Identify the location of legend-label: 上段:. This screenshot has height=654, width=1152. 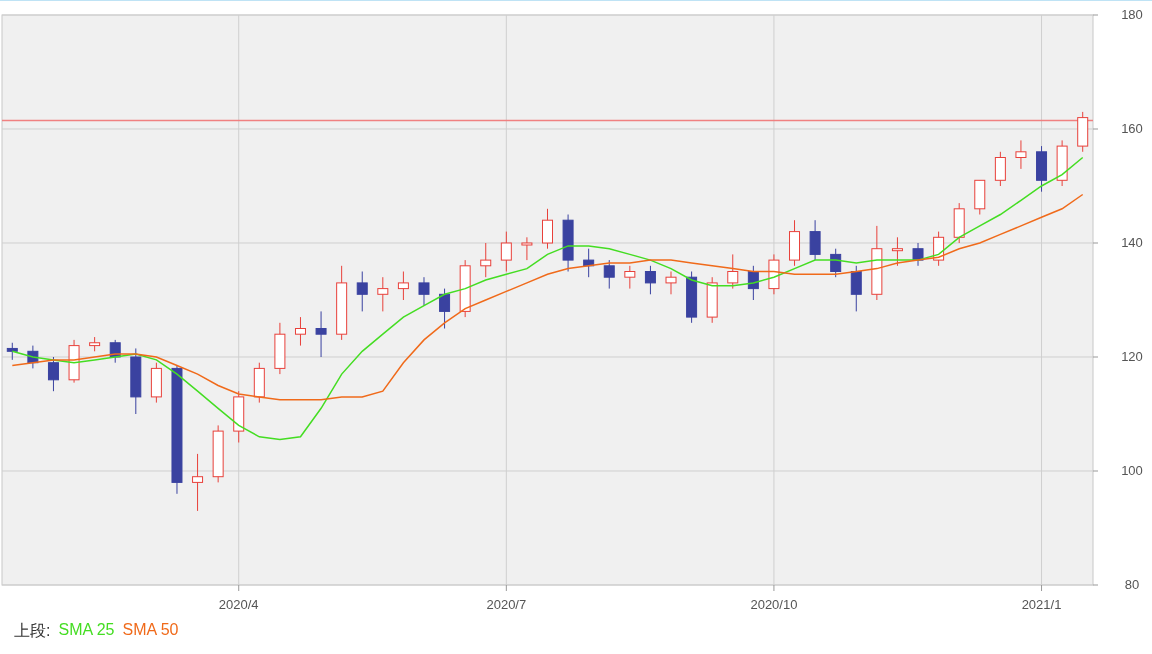
(32, 631).